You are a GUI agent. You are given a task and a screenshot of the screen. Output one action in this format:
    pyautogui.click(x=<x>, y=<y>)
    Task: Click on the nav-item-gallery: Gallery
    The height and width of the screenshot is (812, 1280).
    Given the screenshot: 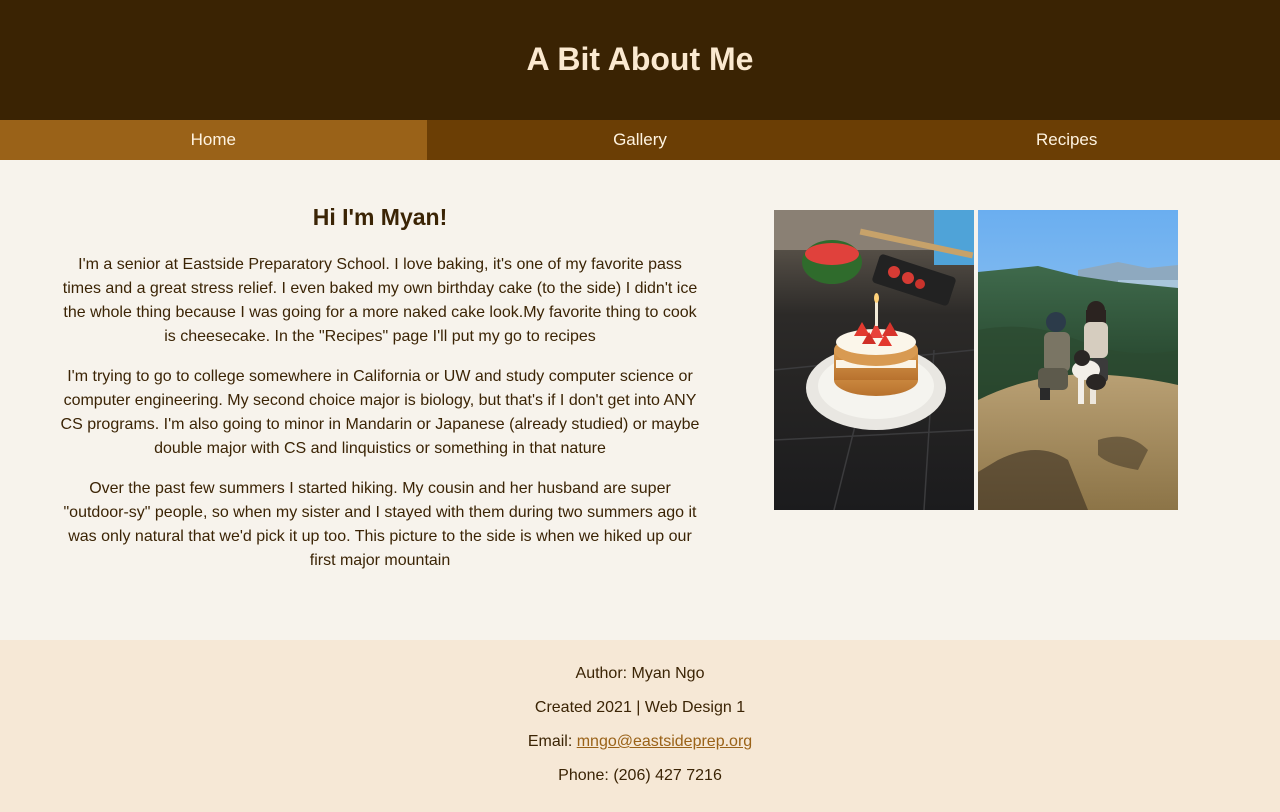 What is the action you would take?
    pyautogui.click(x=640, y=140)
    